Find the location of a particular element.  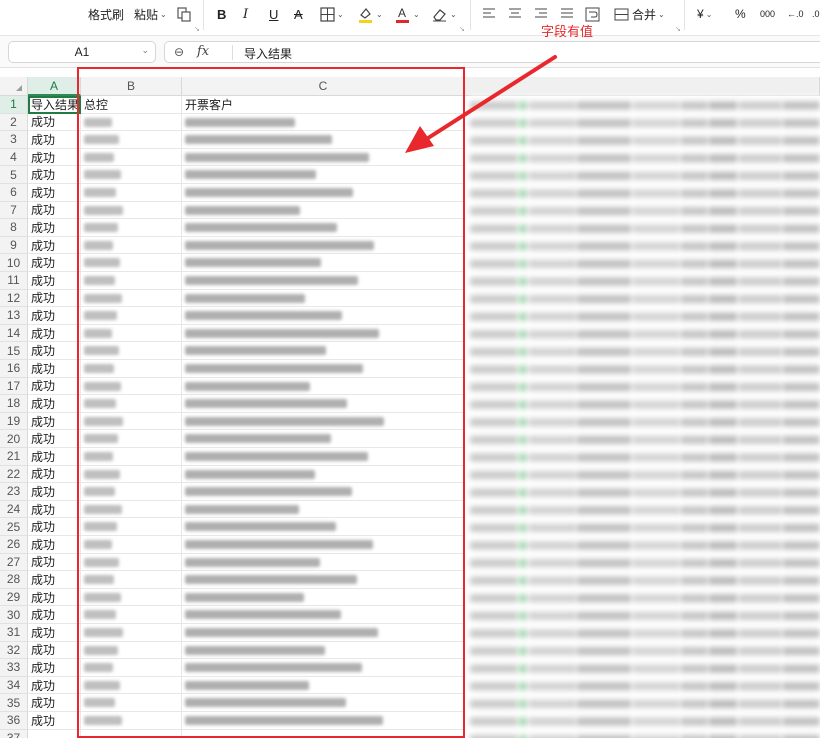

annotation-arrow-icon is located at coordinates (481, 104).